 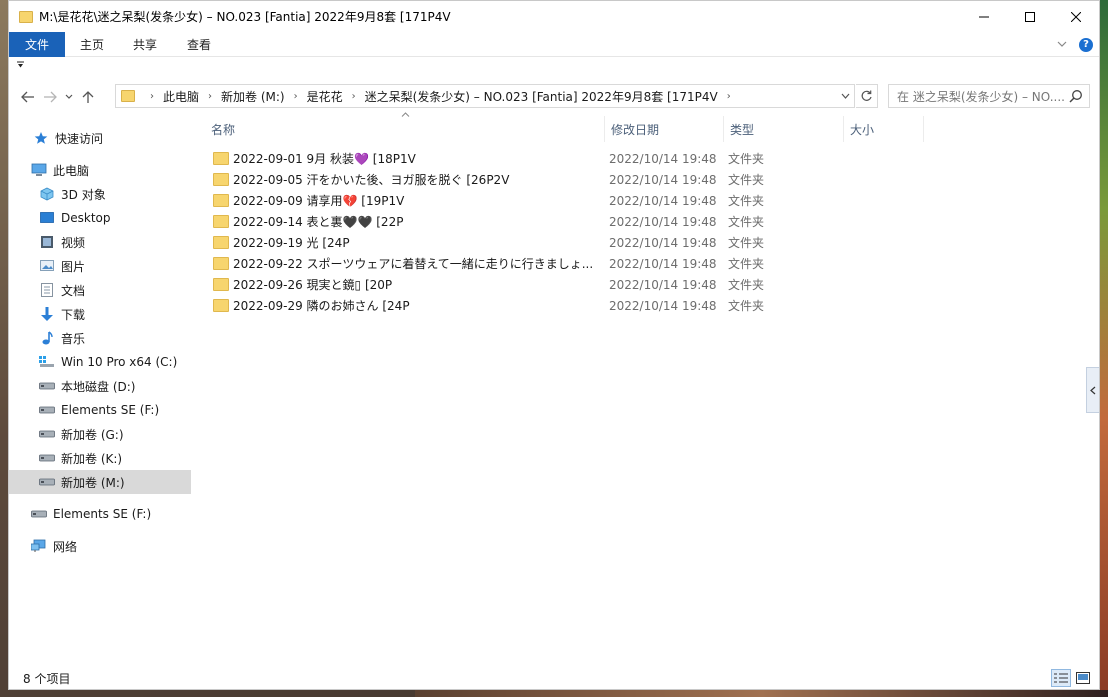 What do you see at coordinates (65, 546) in the screenshot?
I see `sidebar-item-label: 网络` at bounding box center [65, 546].